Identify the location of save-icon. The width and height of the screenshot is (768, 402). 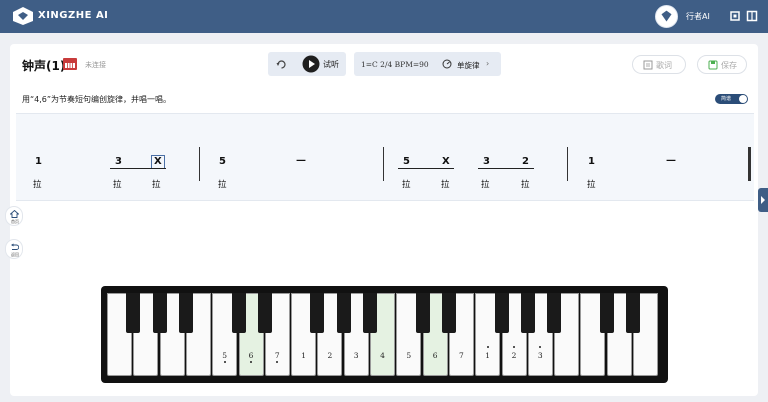
(713, 65).